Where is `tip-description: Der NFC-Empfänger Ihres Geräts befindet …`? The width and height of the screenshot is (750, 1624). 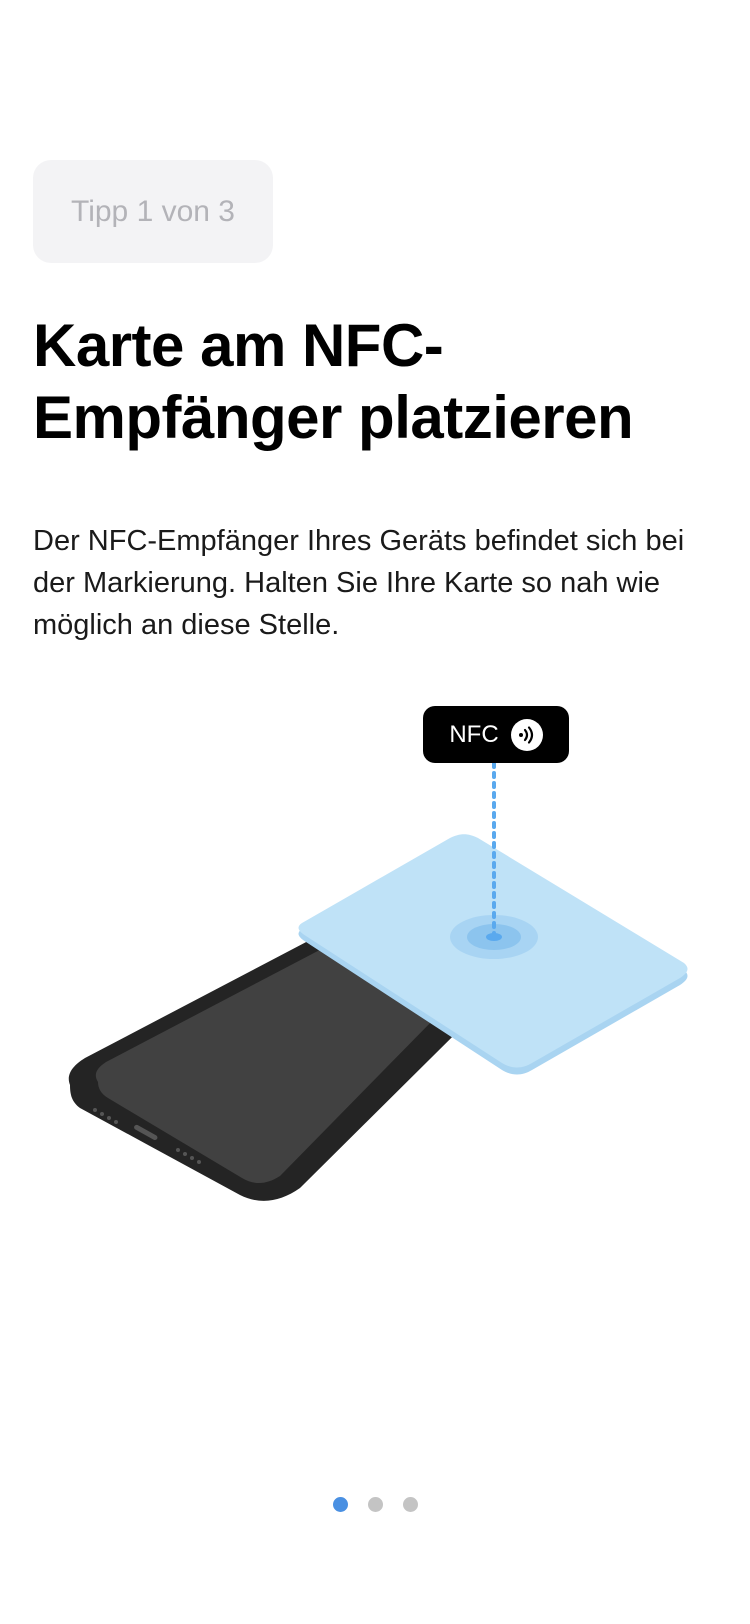
tip-description: Der NFC-Empfänger Ihres Geräts befindet … is located at coordinates (359, 583).